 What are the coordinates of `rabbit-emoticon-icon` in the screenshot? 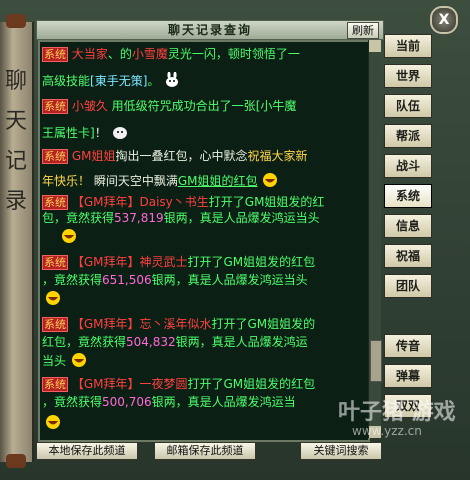 It's located at (172, 79).